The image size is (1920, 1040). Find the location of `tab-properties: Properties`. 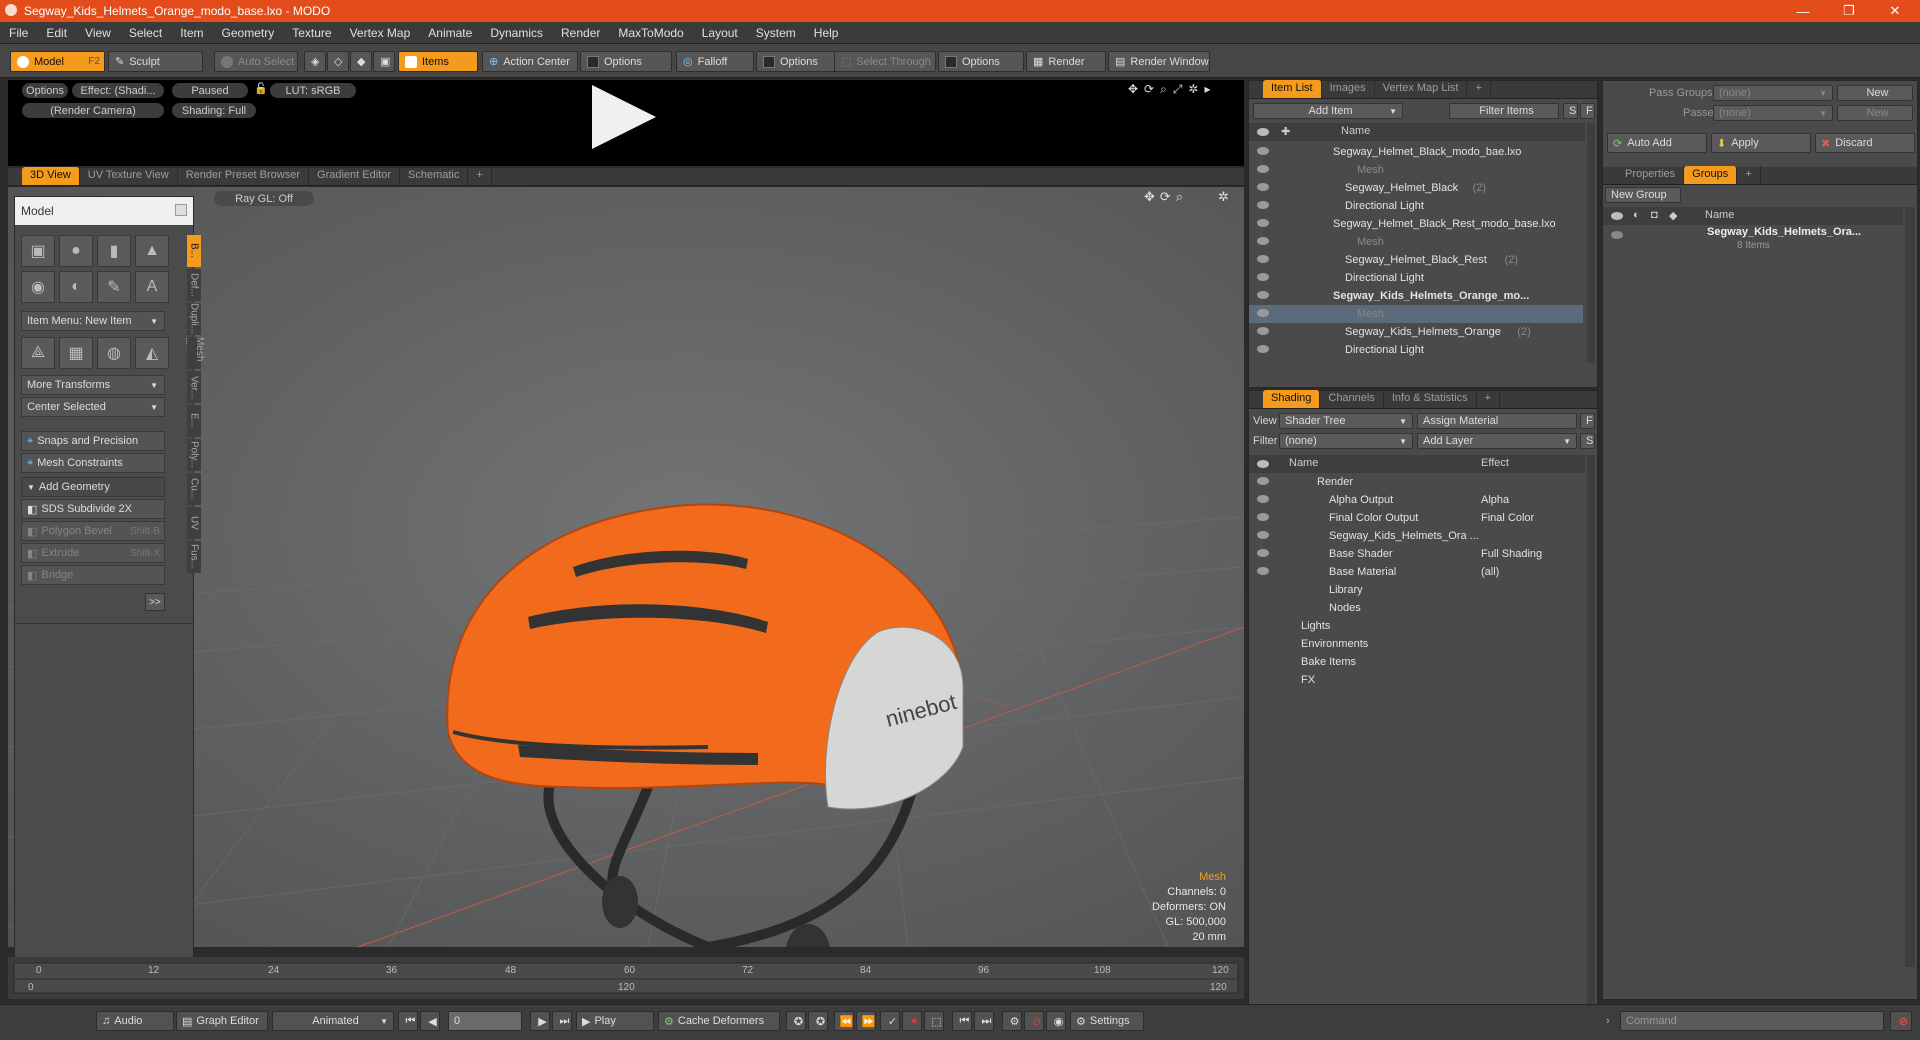

tab-properties: Properties is located at coordinates (1651, 175).